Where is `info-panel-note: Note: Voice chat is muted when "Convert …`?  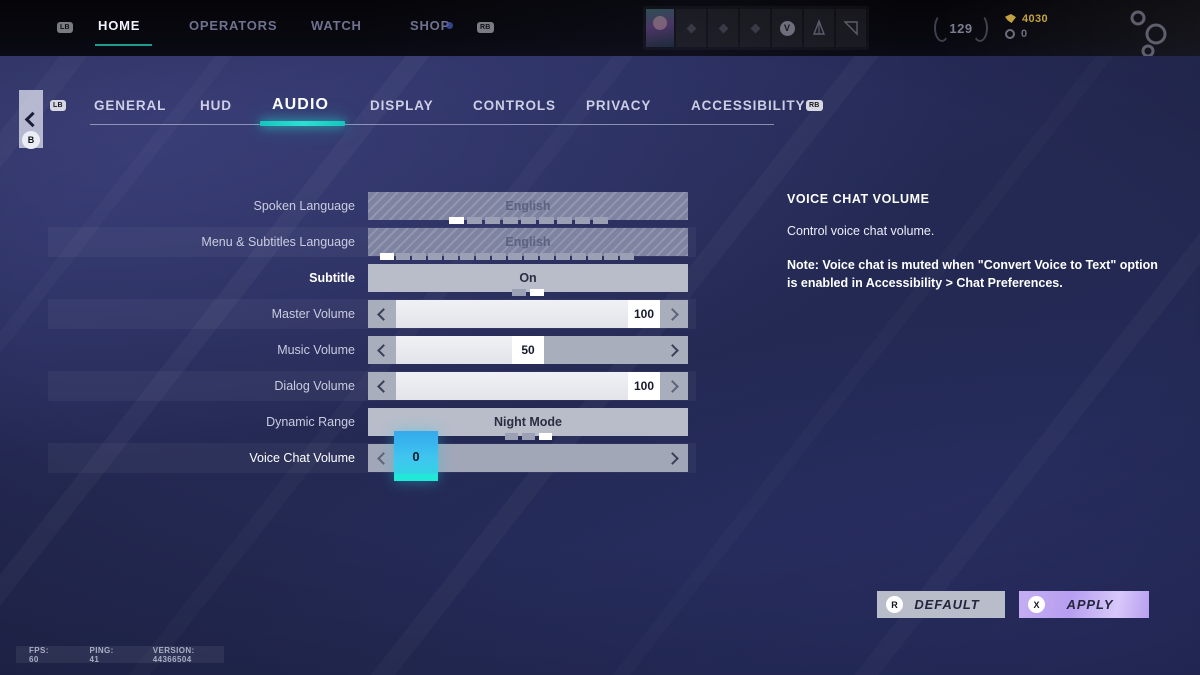 info-panel-note: Note: Voice chat is muted when "Convert … is located at coordinates (972, 274).